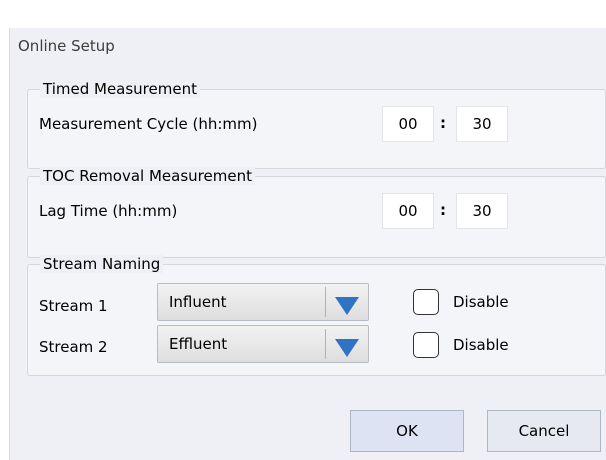  I want to click on stream-2-value: Effluent, so click(198, 344).